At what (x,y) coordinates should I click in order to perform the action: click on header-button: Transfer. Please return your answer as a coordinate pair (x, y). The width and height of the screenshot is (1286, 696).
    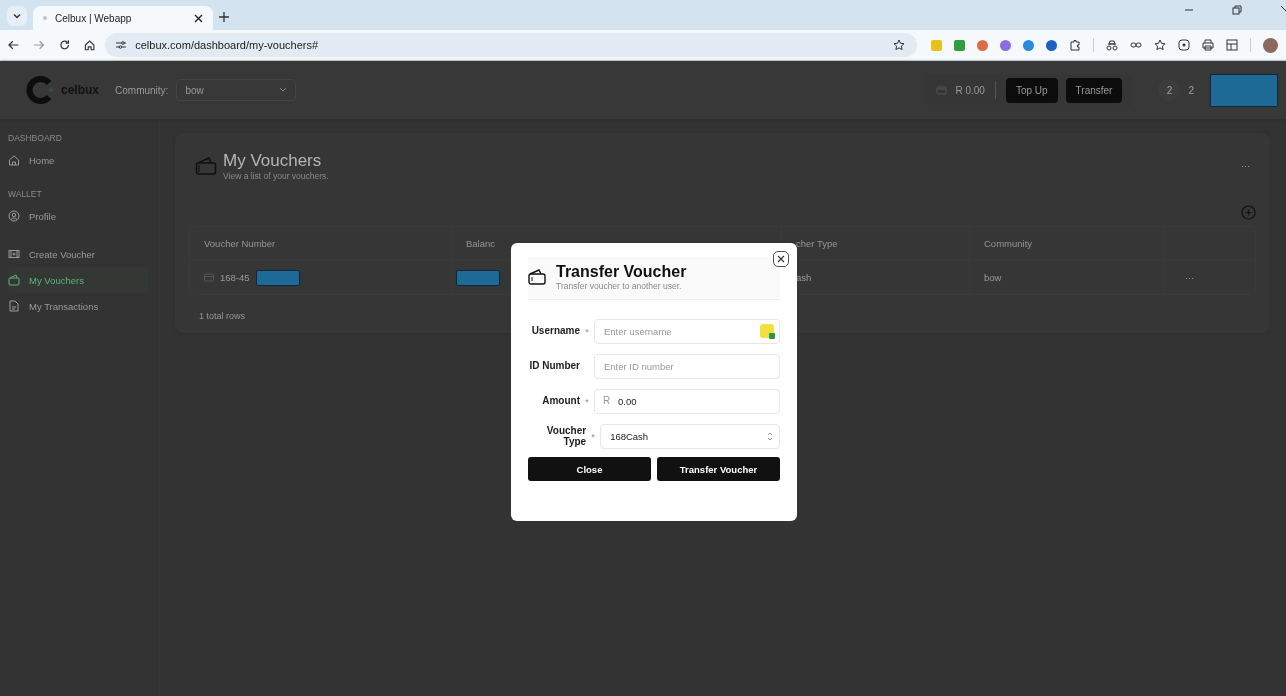
    Looking at the image, I should click on (1094, 90).